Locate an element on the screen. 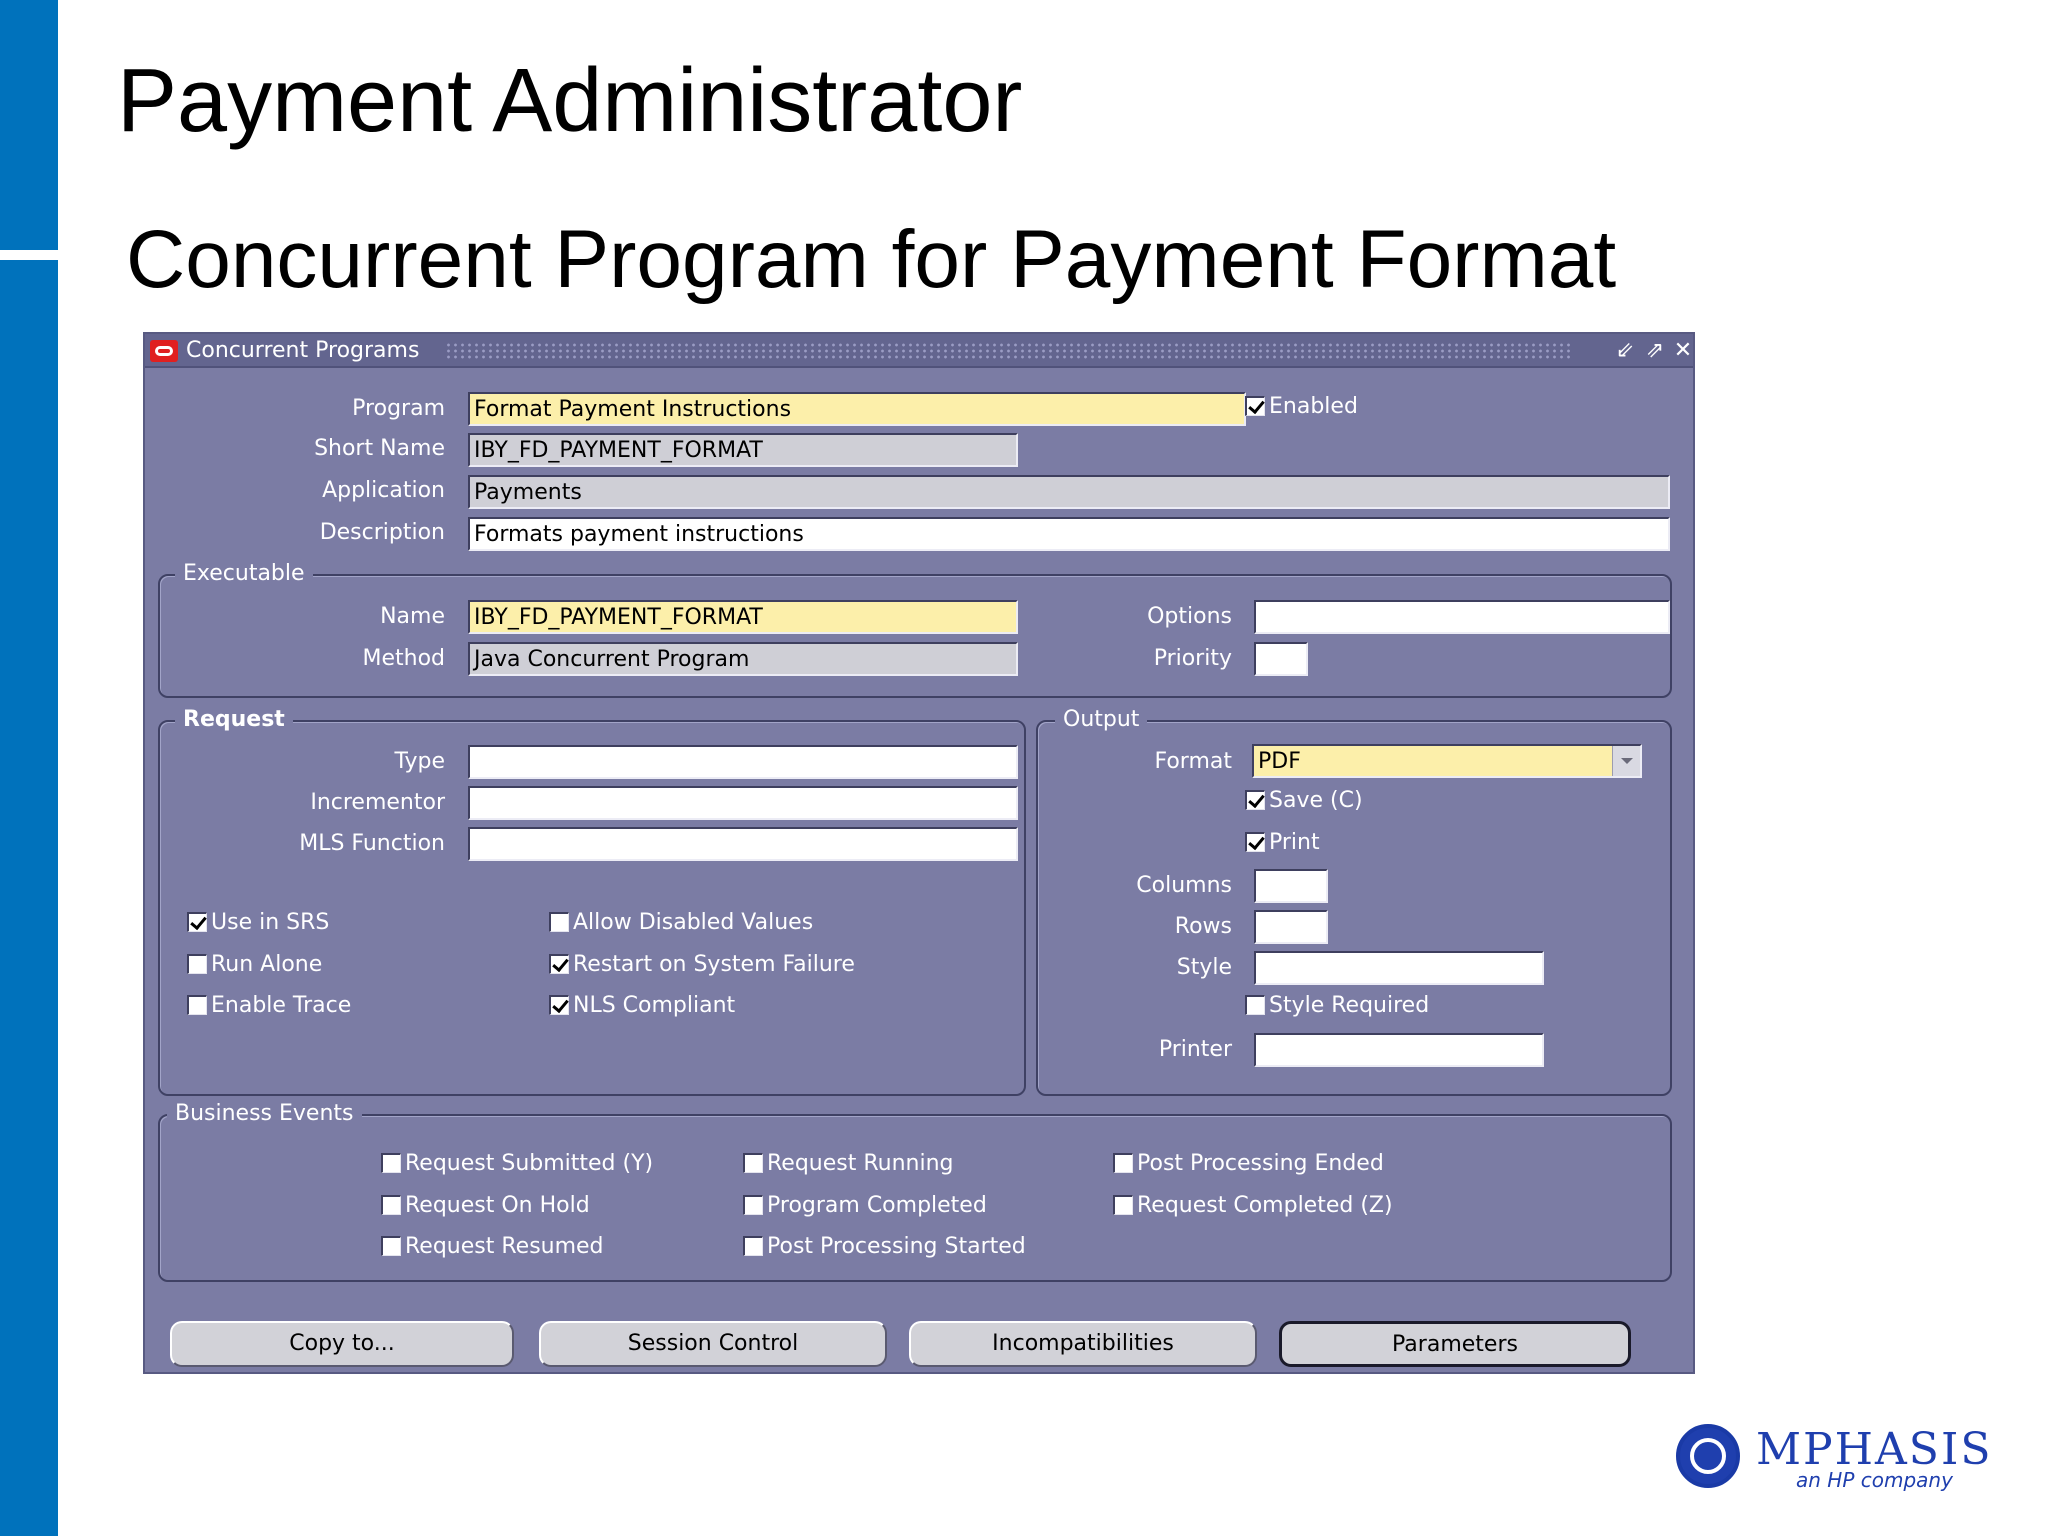 The height and width of the screenshot is (1536, 2048). enable-trace-box is located at coordinates (197, 1005).